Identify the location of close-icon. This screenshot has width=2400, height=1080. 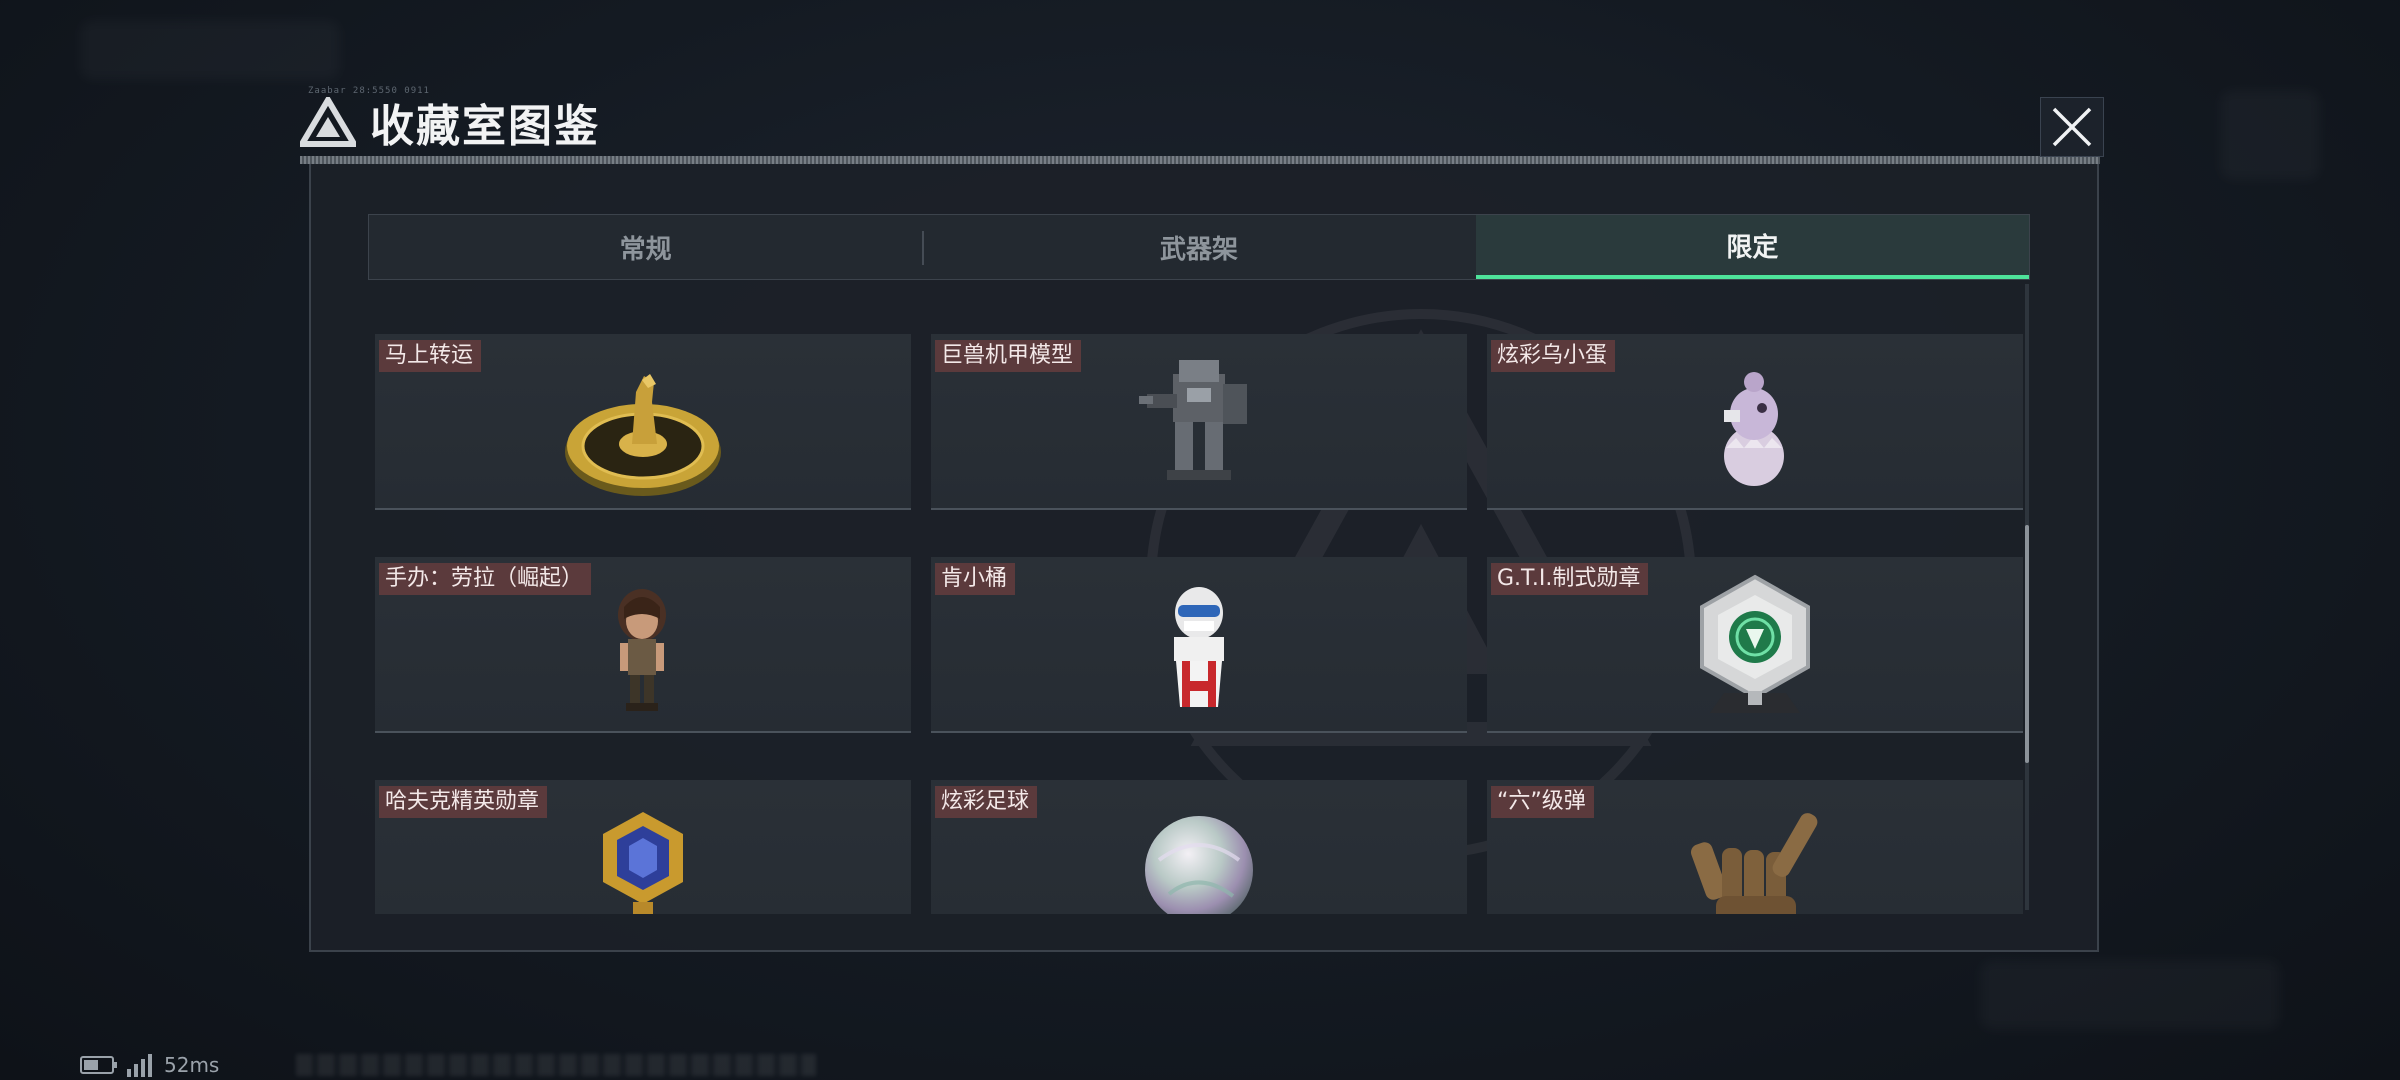
(2072, 127).